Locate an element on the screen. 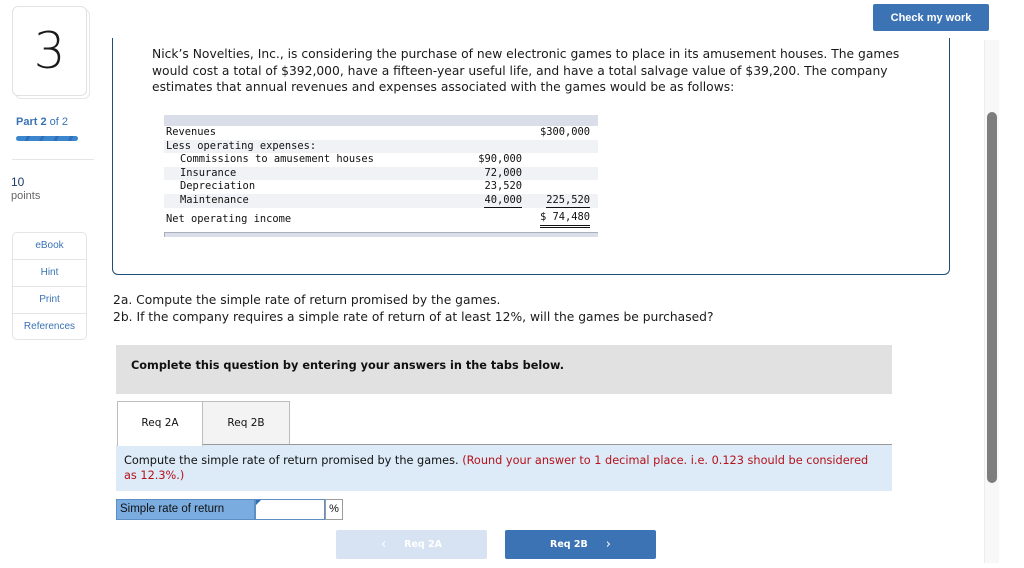 The height and width of the screenshot is (568, 1024). next-req-label: Req 2B is located at coordinates (569, 544).